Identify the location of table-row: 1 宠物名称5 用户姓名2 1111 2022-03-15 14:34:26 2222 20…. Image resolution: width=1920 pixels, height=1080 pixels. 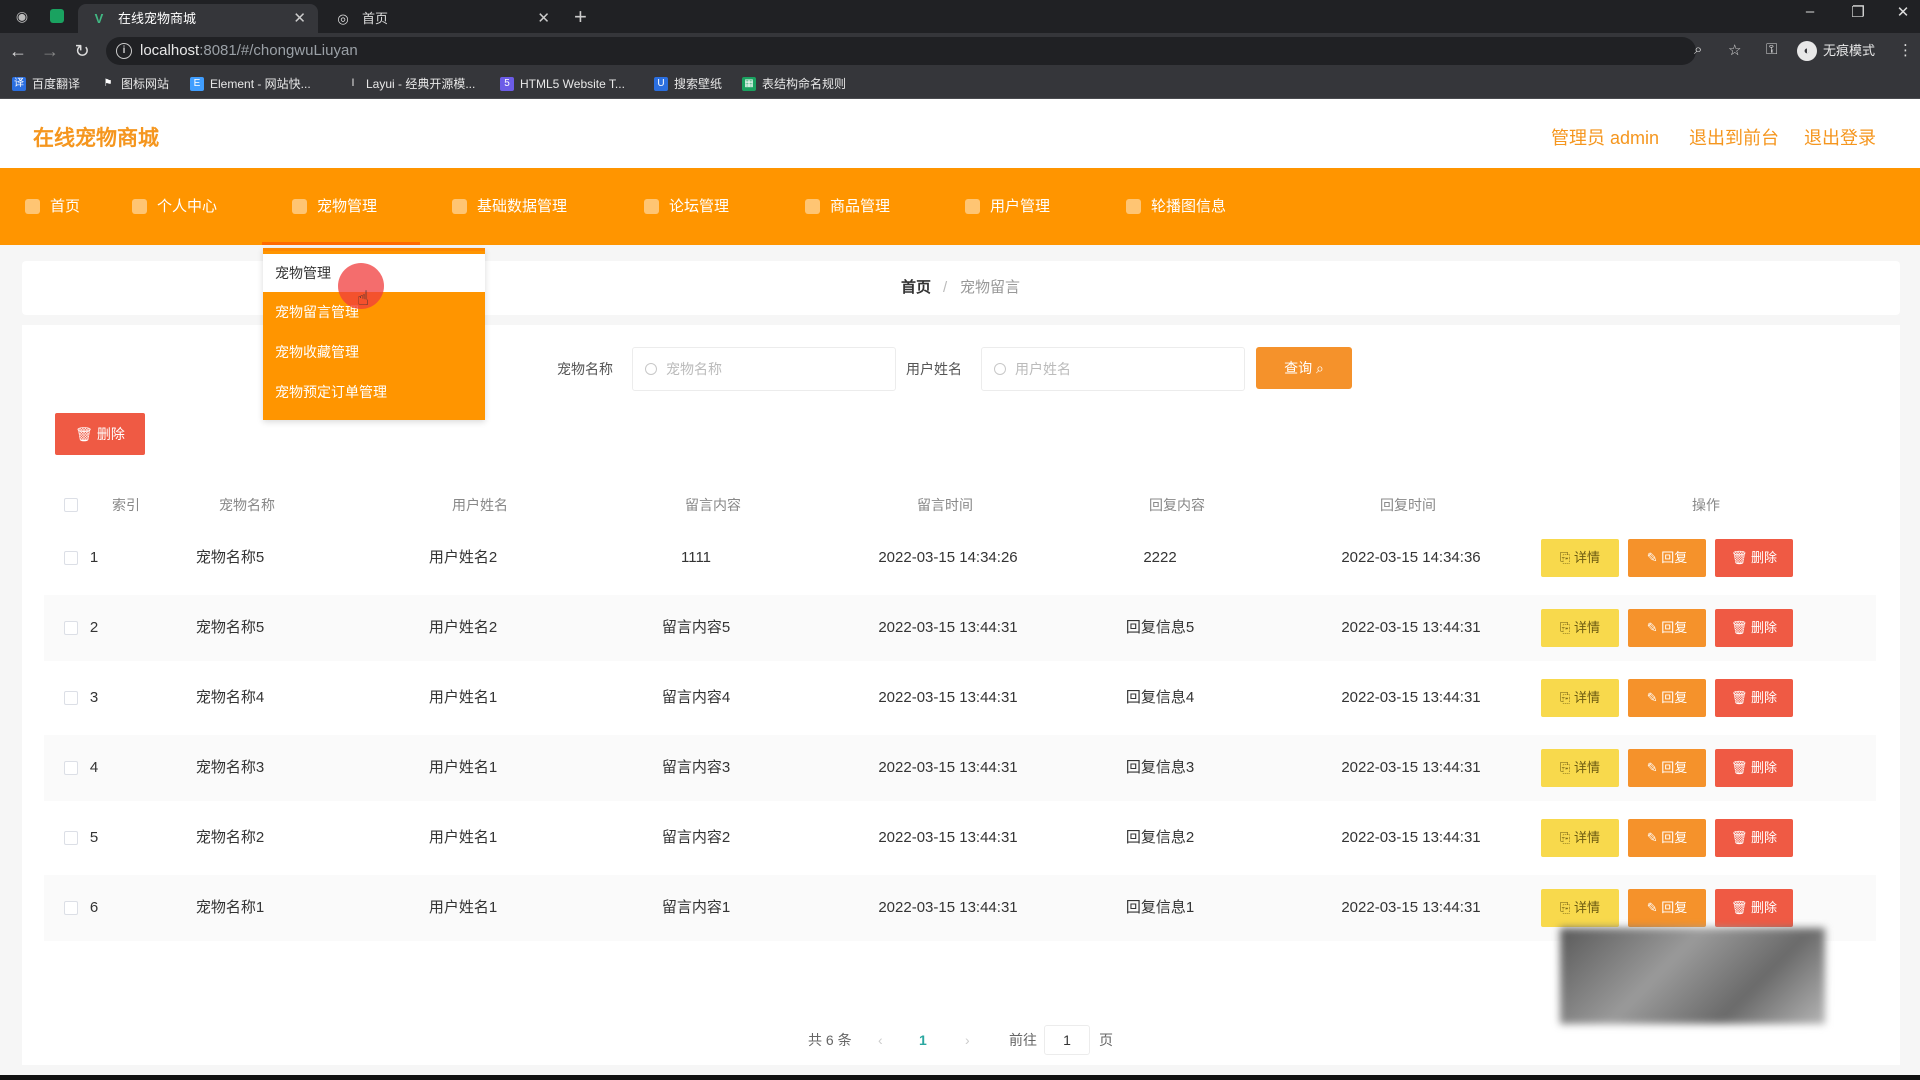
(960, 558).